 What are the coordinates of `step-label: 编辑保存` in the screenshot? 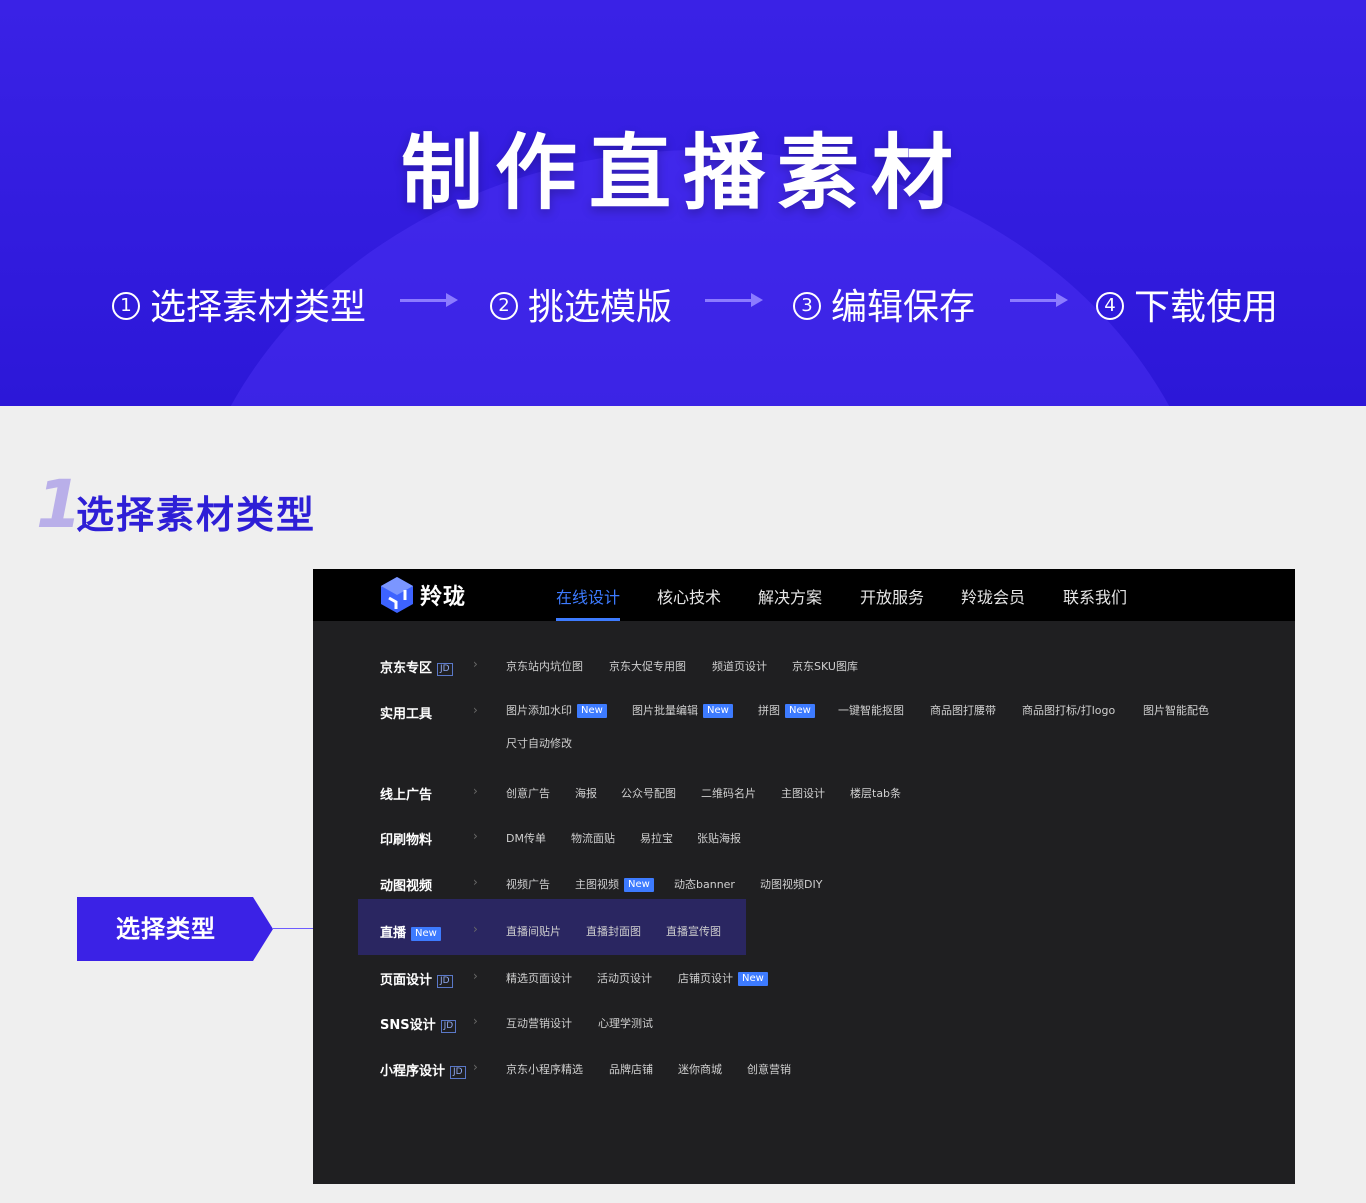 It's located at (903, 307).